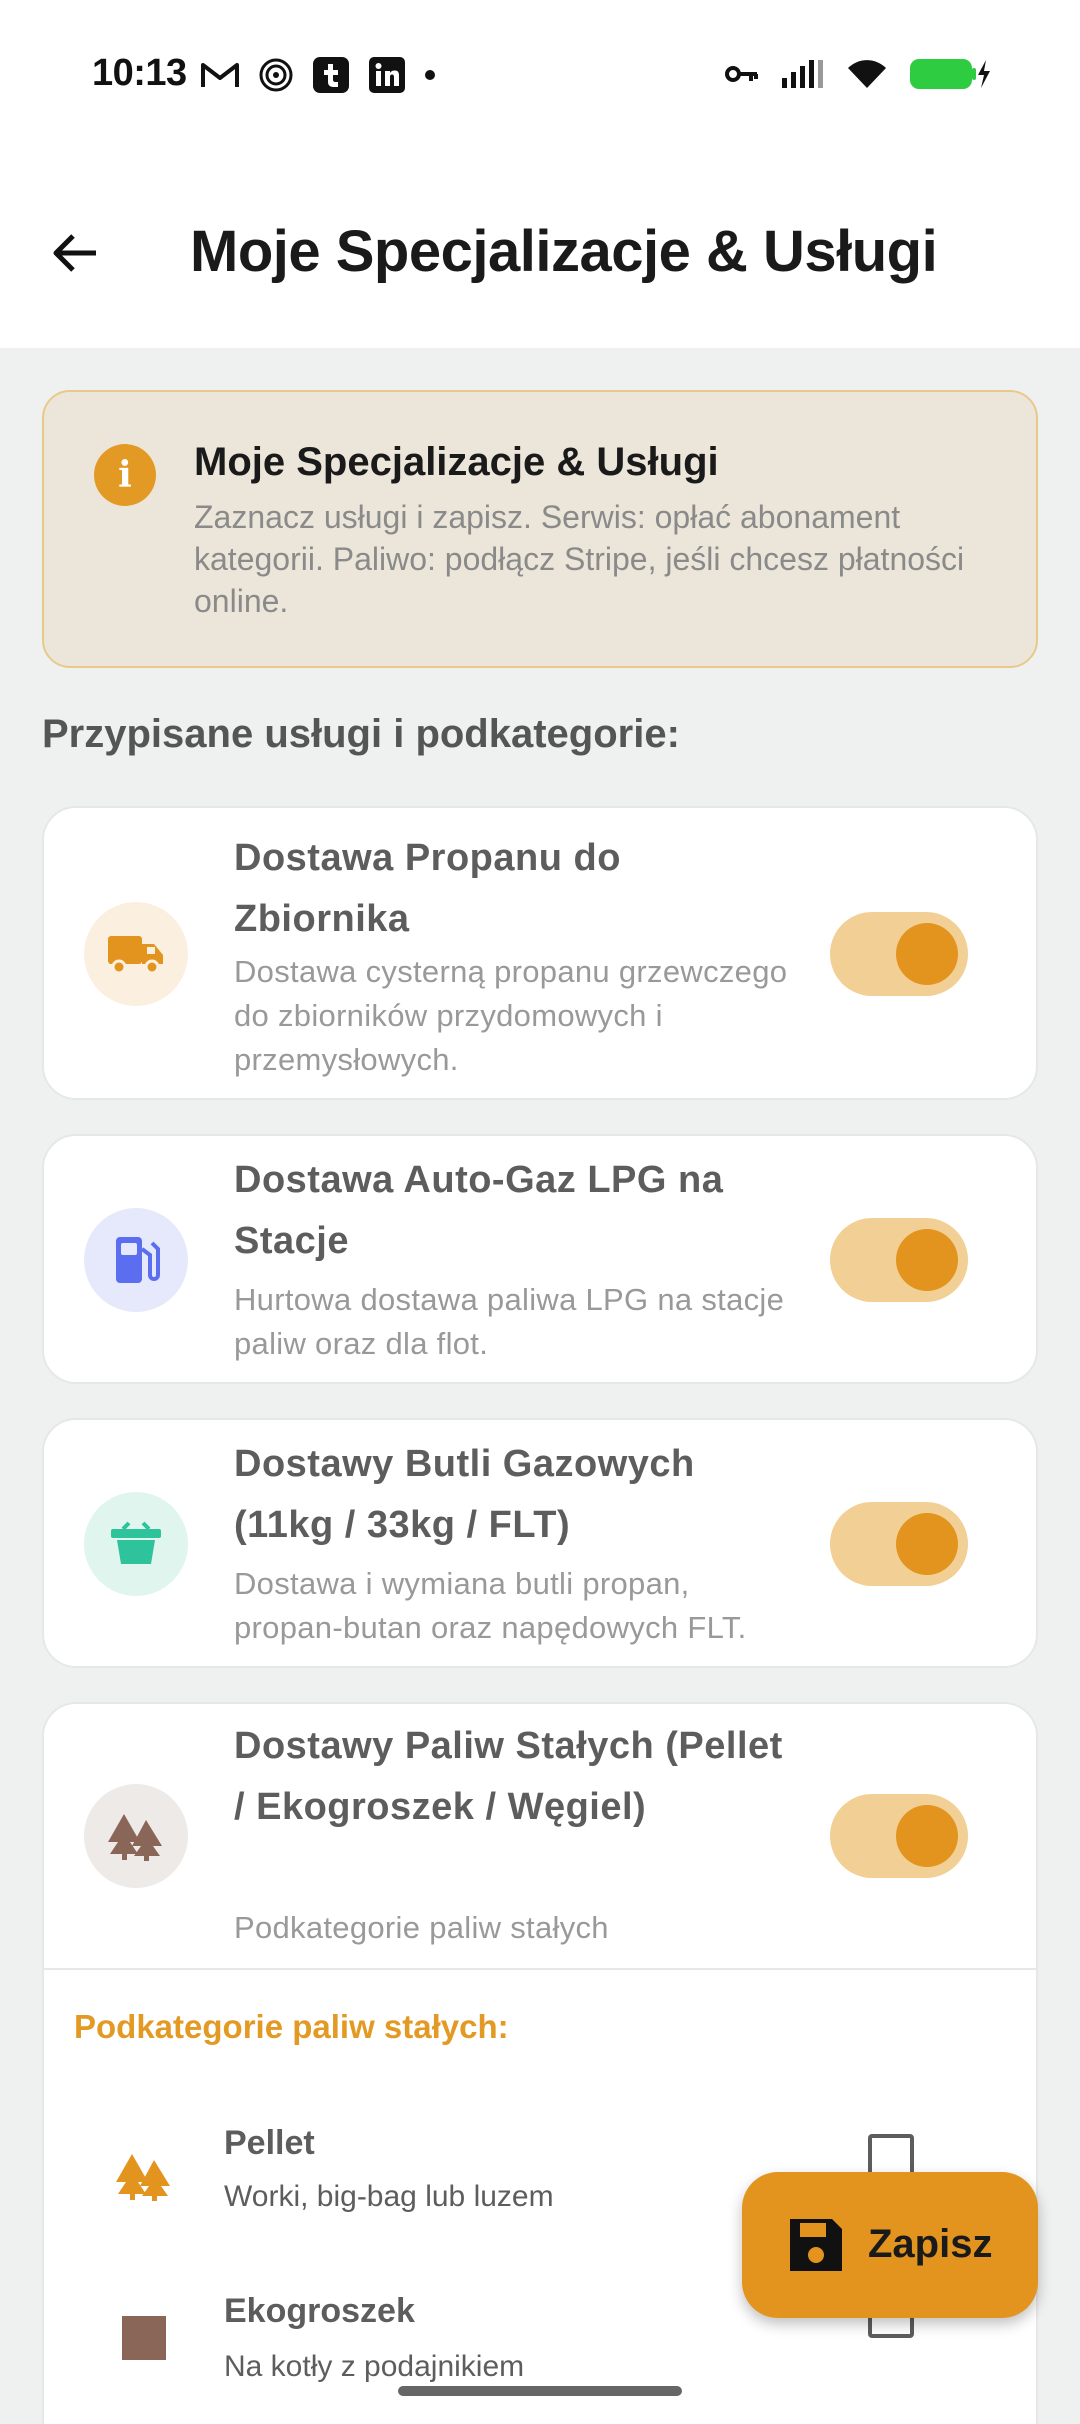  What do you see at coordinates (802, 74) in the screenshot?
I see `signal-icon` at bounding box center [802, 74].